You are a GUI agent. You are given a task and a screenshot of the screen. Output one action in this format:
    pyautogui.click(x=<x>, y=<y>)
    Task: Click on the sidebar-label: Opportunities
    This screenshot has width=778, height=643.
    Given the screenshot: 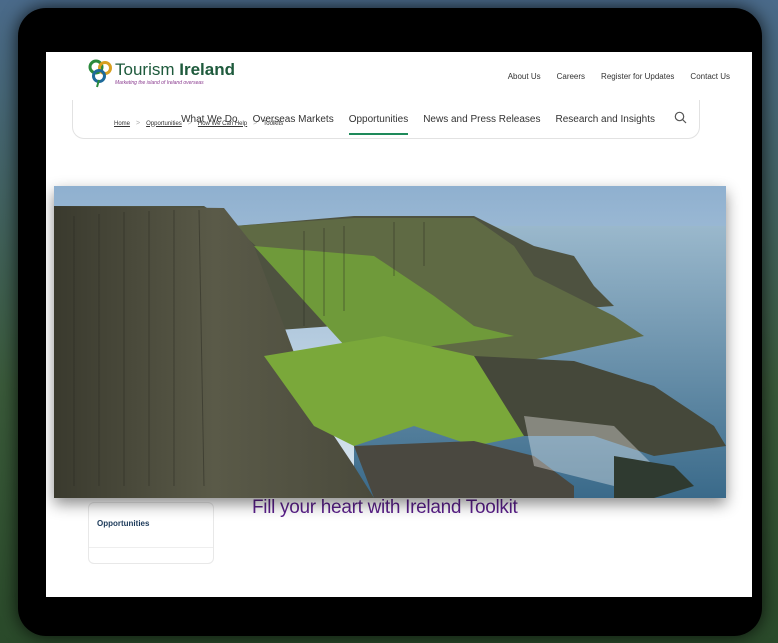 What is the action you would take?
    pyautogui.click(x=123, y=523)
    